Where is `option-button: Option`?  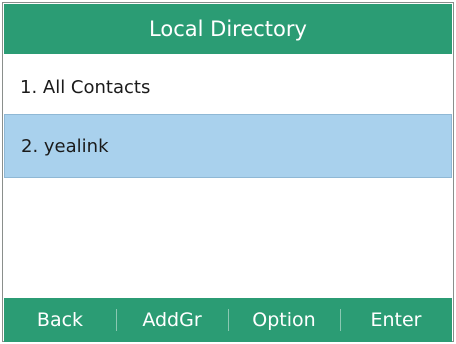 option-button: Option is located at coordinates (284, 320).